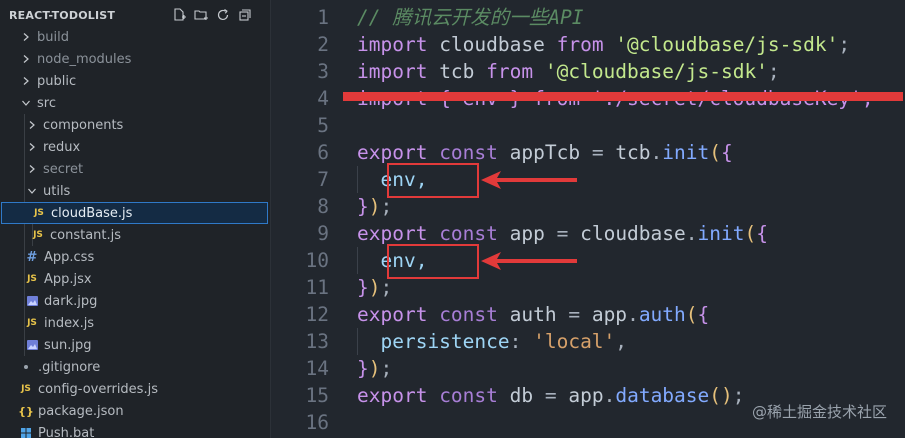 This screenshot has width=905, height=438. What do you see at coordinates (57, 81) in the screenshot?
I see `tree-item-label: public` at bounding box center [57, 81].